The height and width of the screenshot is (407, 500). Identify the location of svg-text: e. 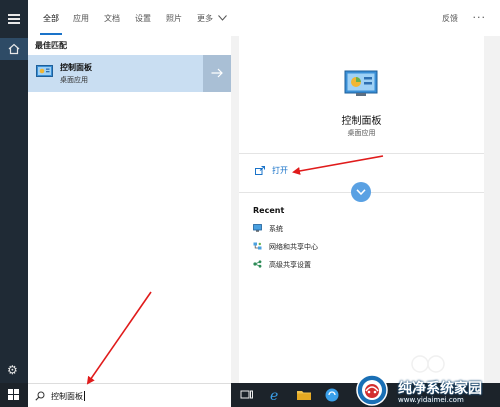
(274, 395).